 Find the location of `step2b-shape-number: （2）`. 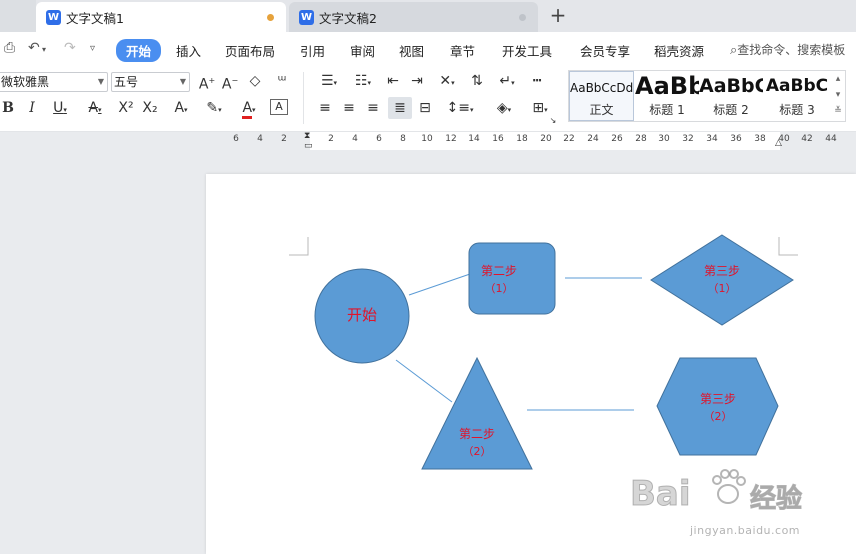

step2b-shape-number: （2） is located at coordinates (477, 451).